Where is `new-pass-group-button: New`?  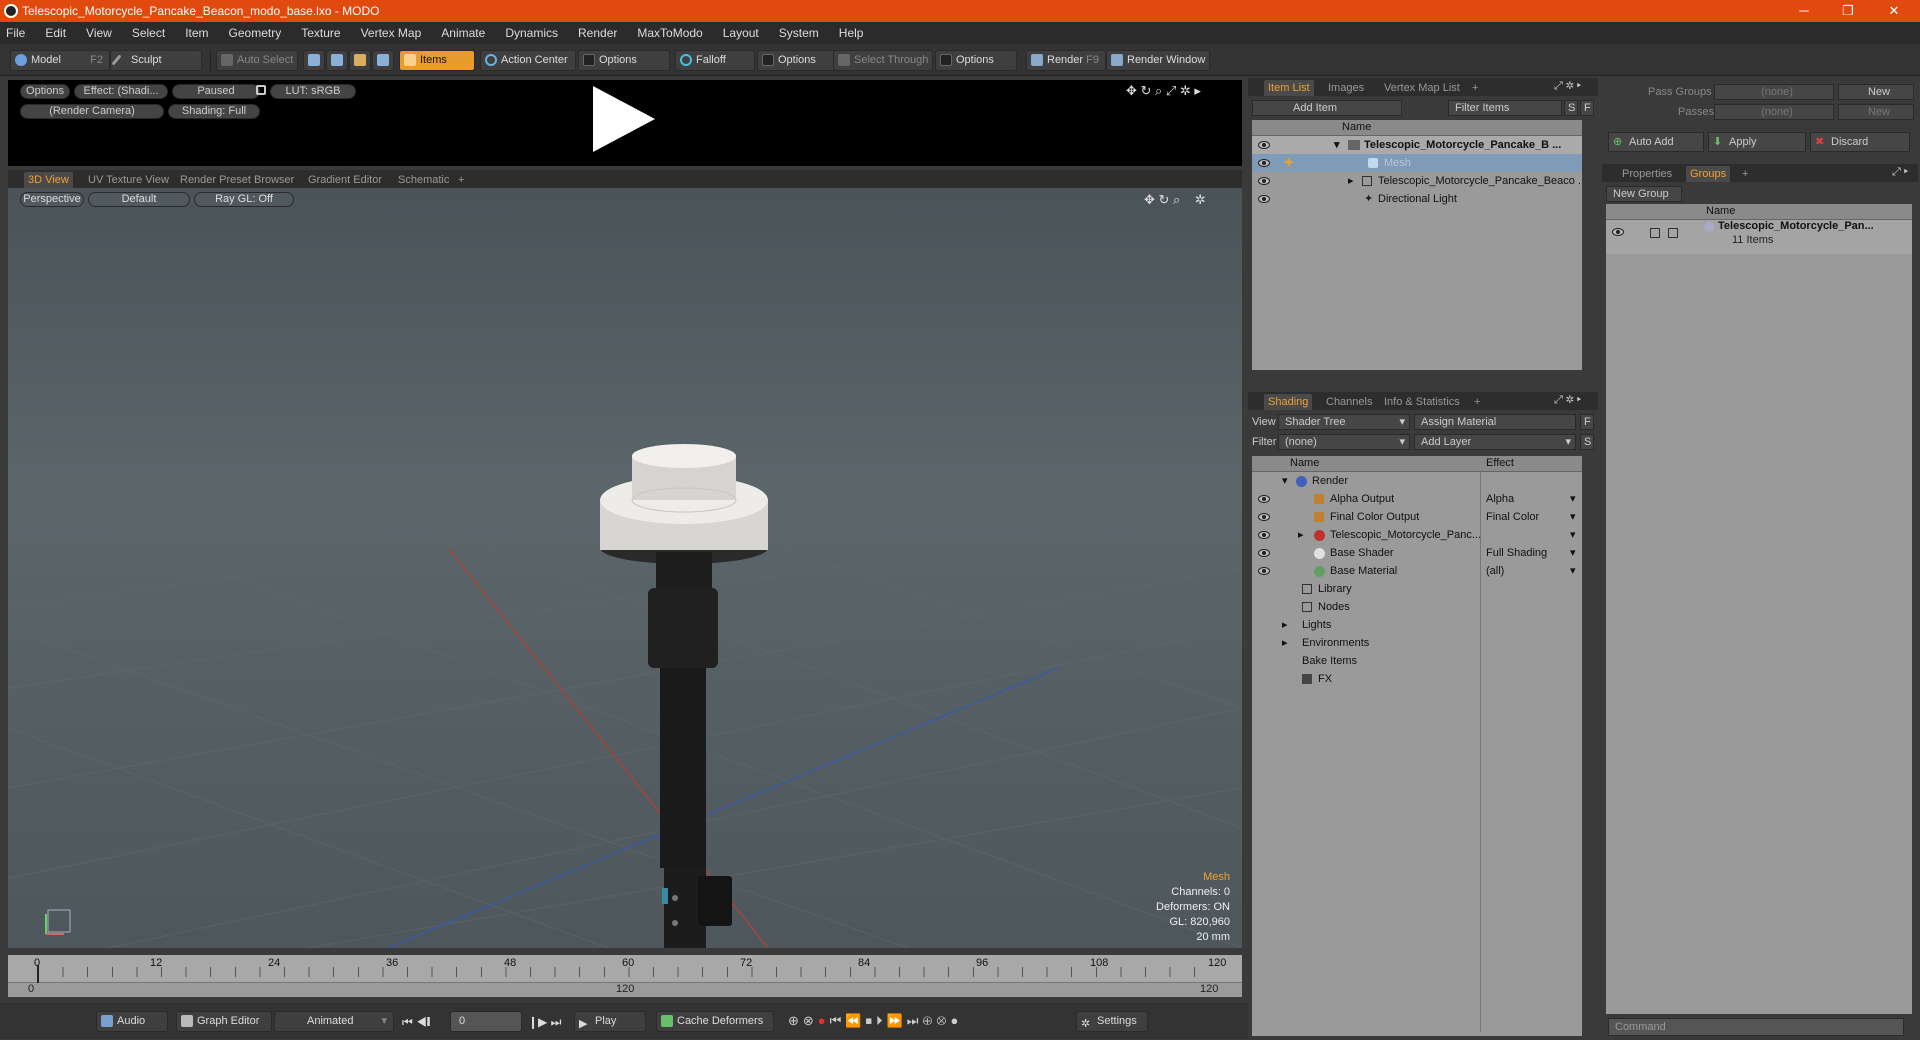
new-pass-group-button: New is located at coordinates (1876, 92).